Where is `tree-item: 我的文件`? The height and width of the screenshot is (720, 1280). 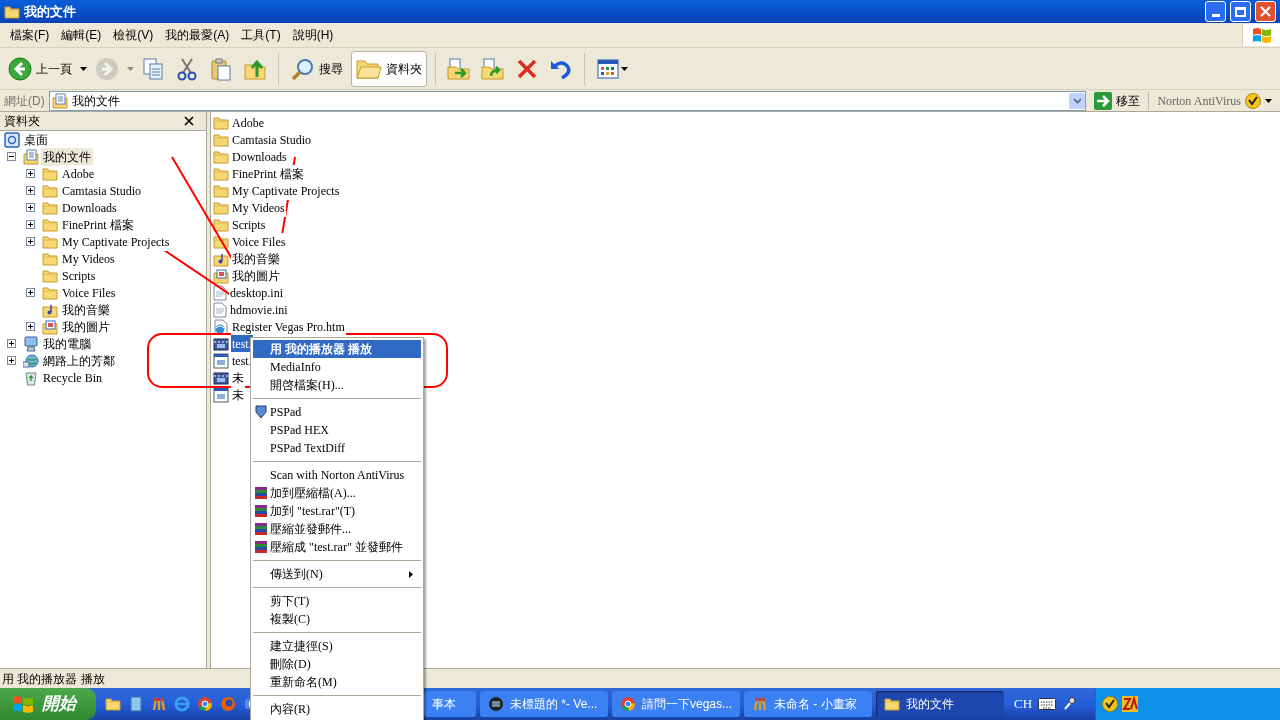 tree-item: 我的文件 is located at coordinates (67, 156).